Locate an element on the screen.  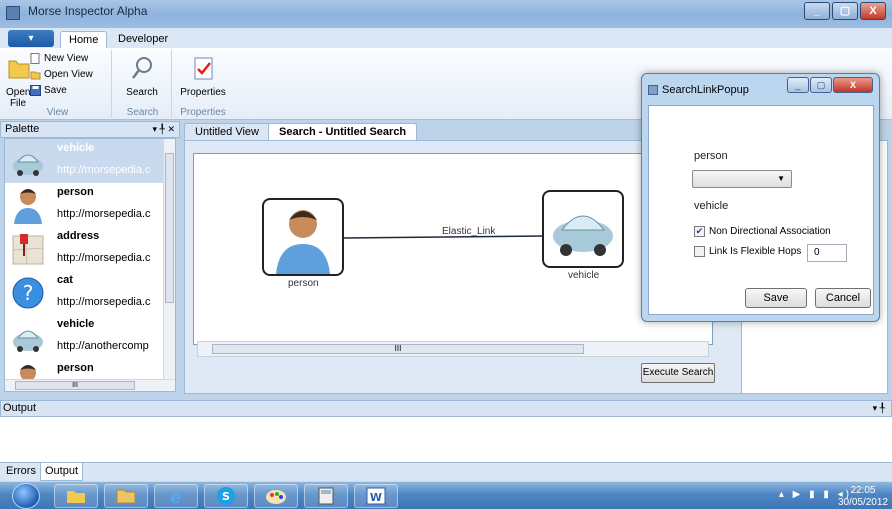
search-label: Search is located at coordinates (142, 92).